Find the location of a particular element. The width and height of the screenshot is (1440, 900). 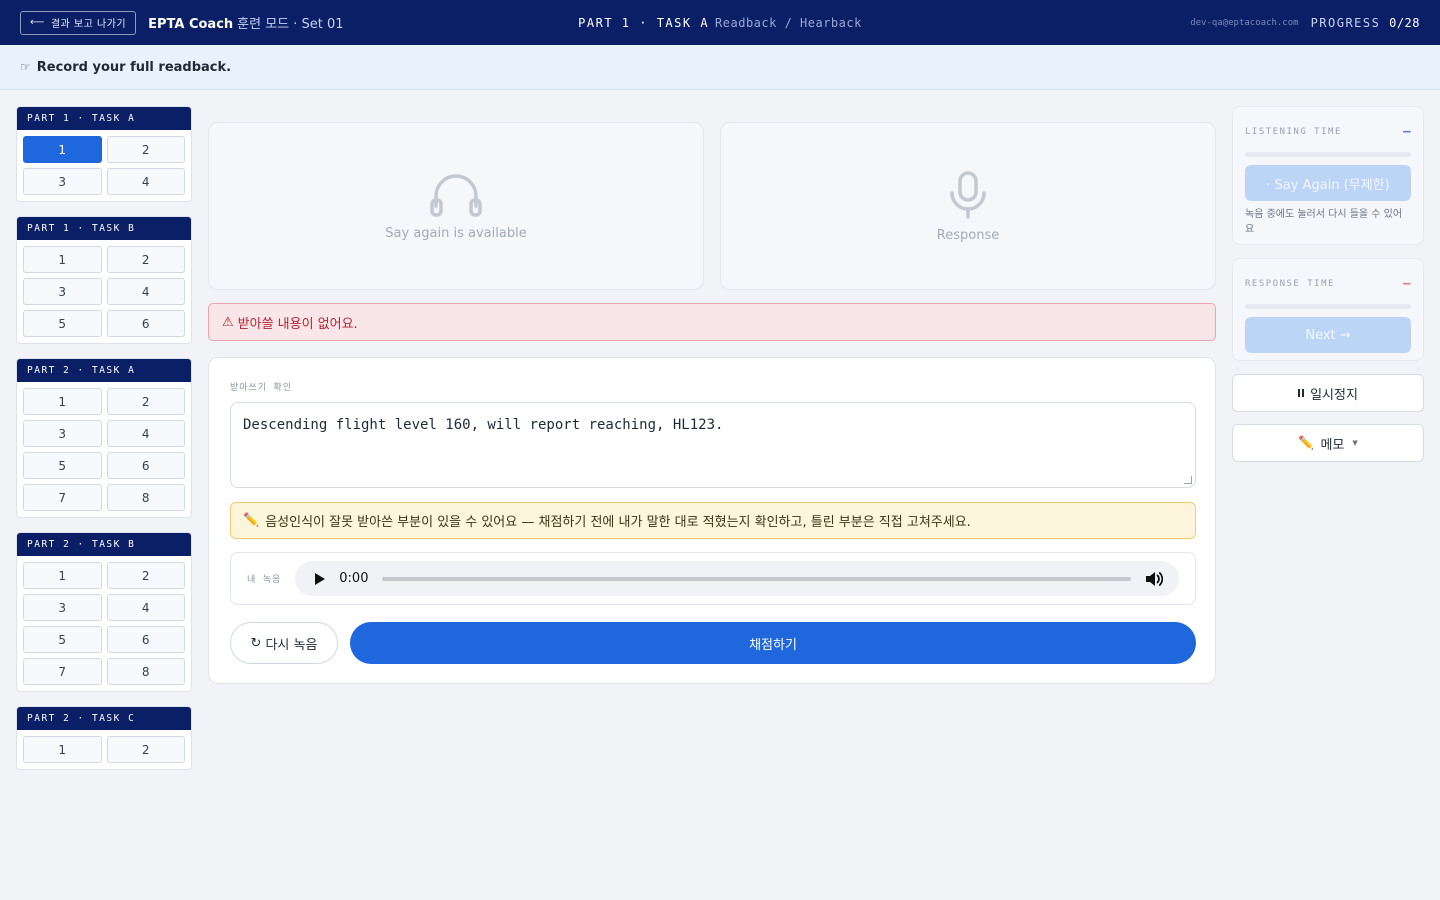

grade-label: 채점하기 is located at coordinates (773, 645).